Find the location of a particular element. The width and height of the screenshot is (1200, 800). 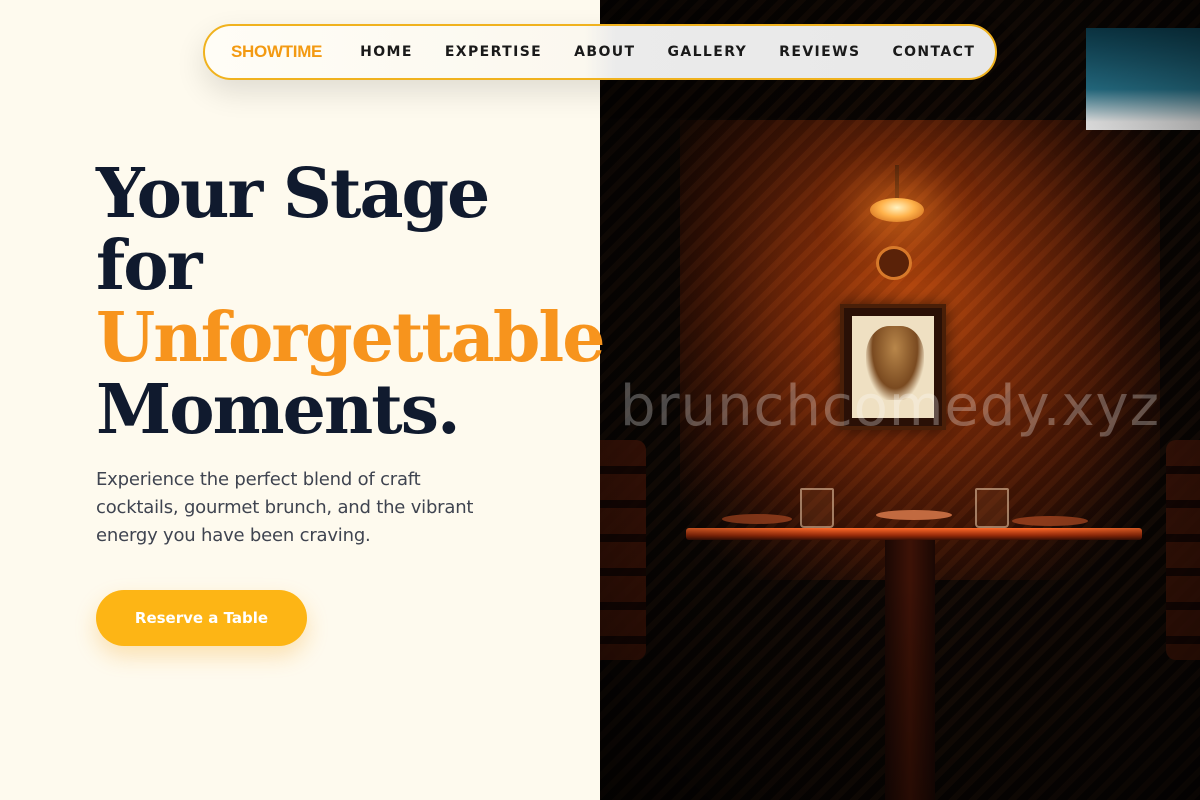

reserve-table-button: Reserve a Table is located at coordinates (201, 618).